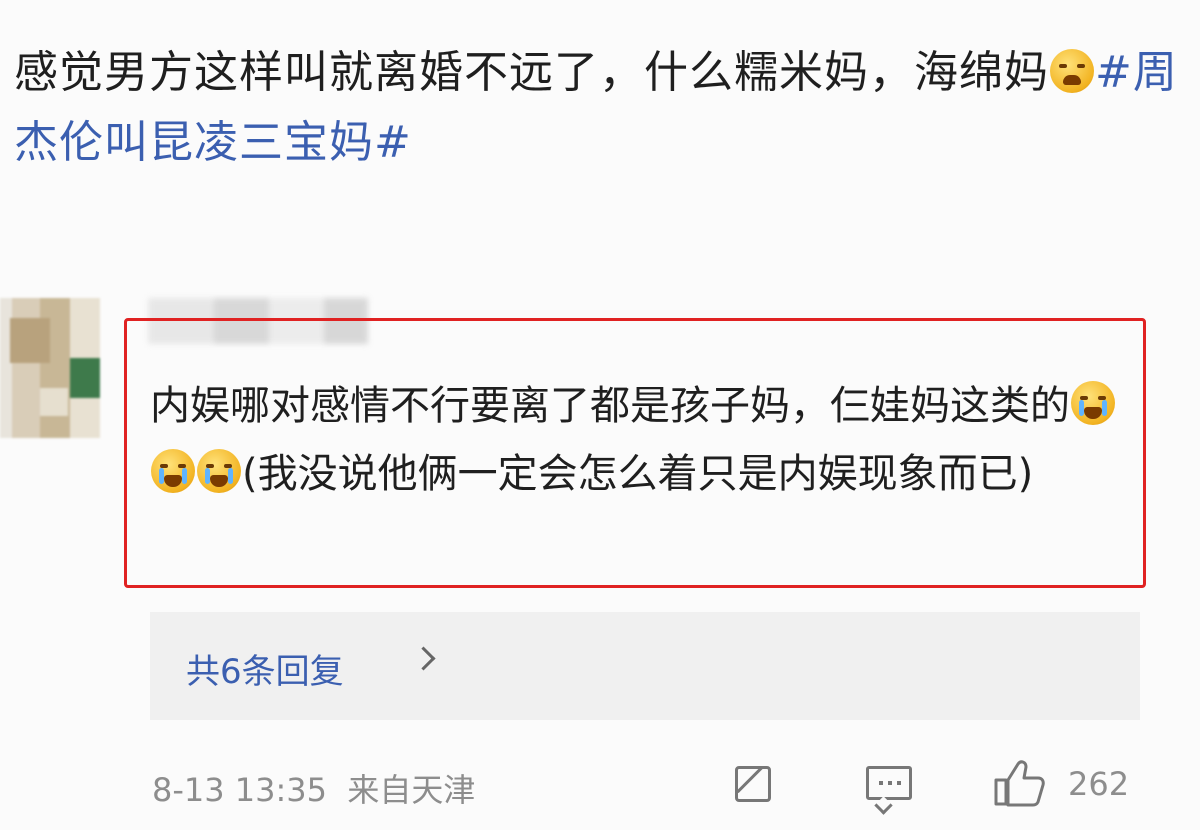 Image resolution: width=1200 pixels, height=830 pixels. Describe the element at coordinates (610, 406) in the screenshot. I see `comment-body-part1: 内娱哪对感情不行要离了都是孩子妈，仨娃妈这类的` at that location.